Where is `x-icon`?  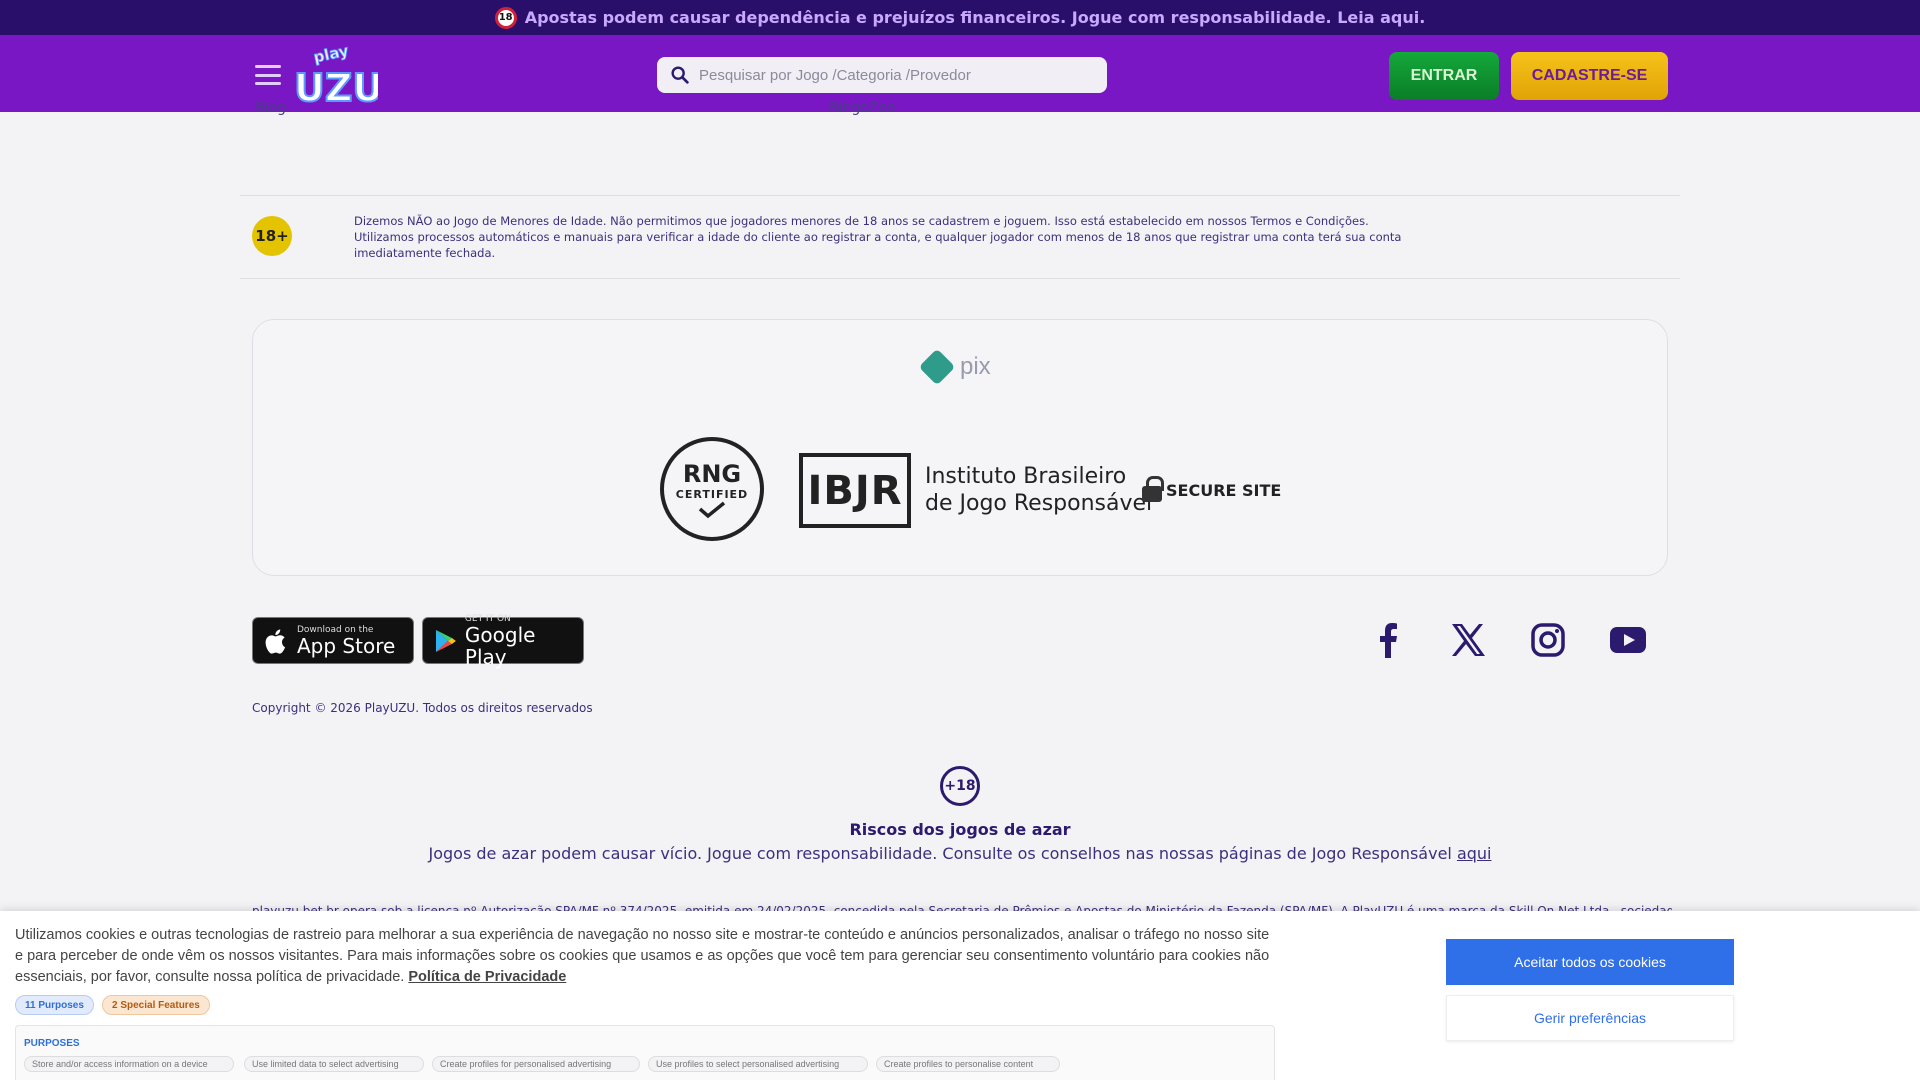 x-icon is located at coordinates (1468, 640).